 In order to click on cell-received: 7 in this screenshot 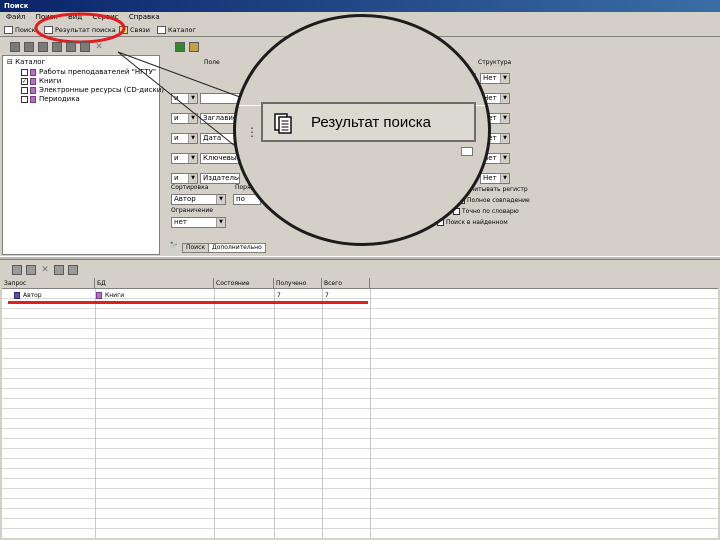, I will do `click(279, 295)`.